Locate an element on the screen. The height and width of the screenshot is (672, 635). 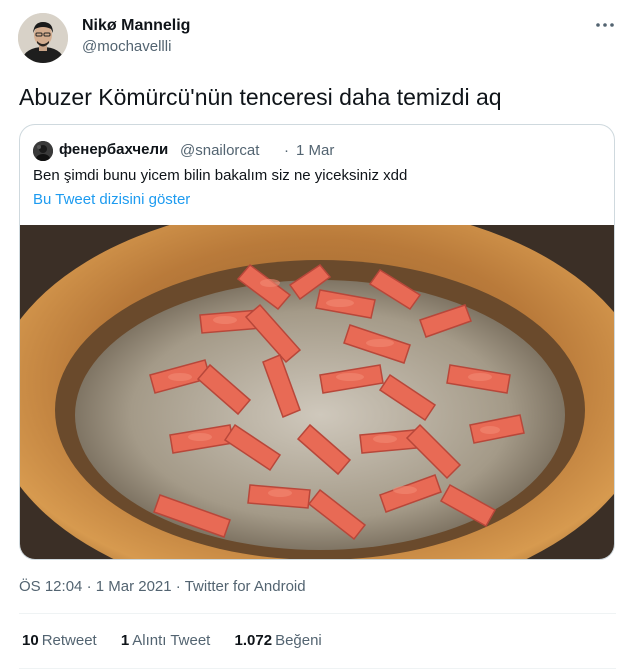
author-name: Nikø Mannelig is located at coordinates (136, 26).